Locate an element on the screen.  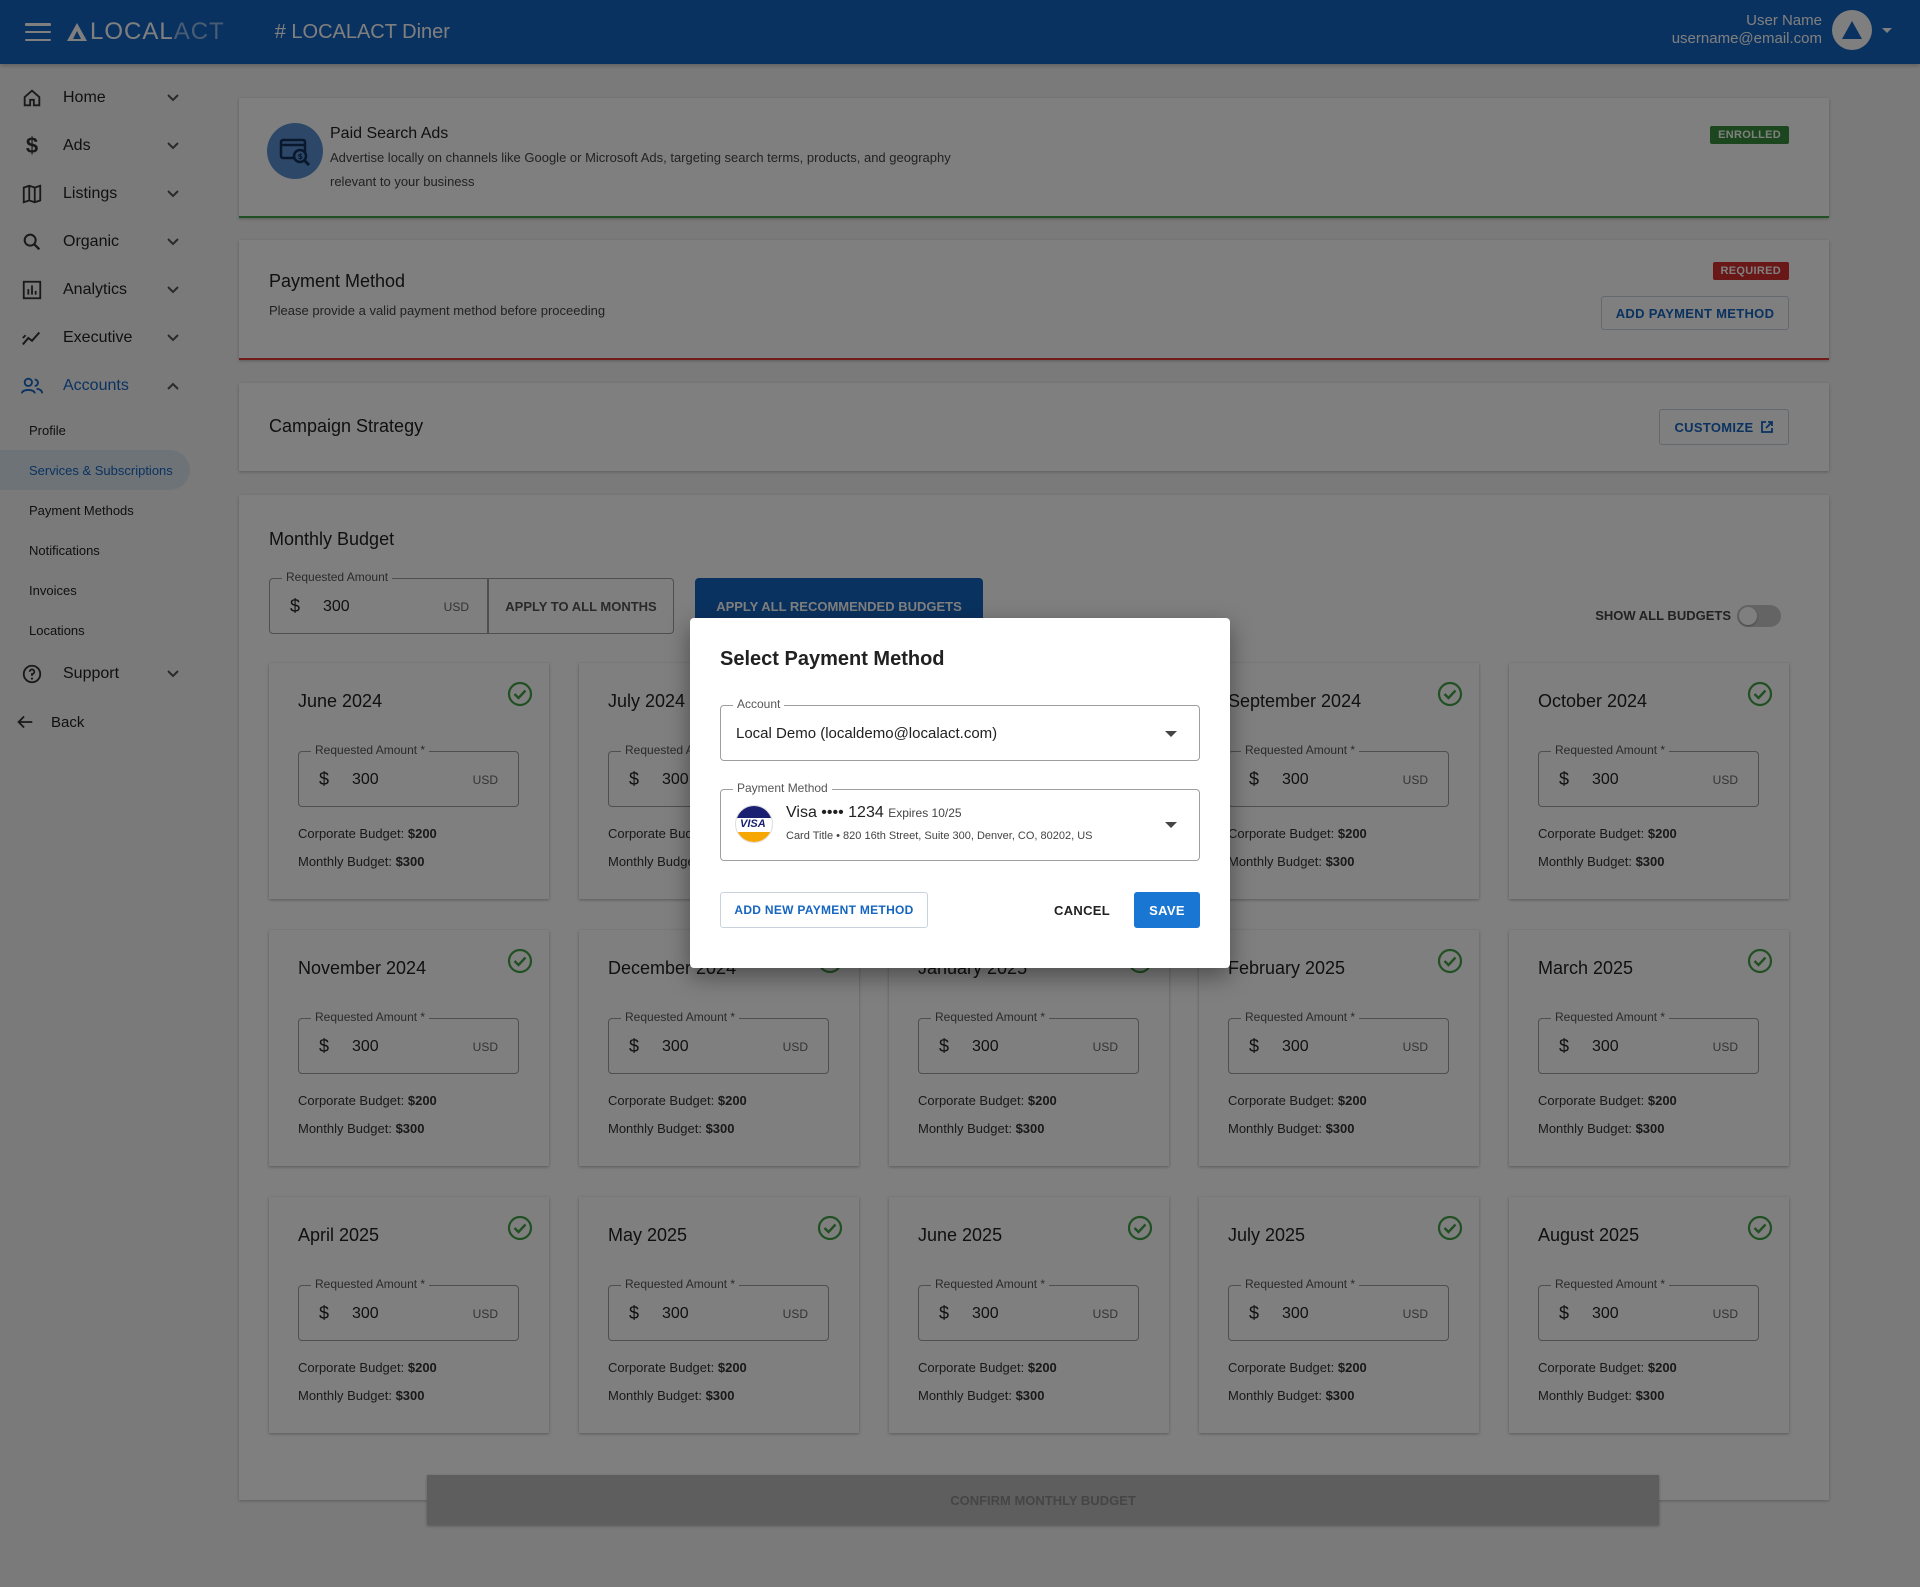
account-value: Local Demo (localdemo@localact.com) is located at coordinates (867, 733).